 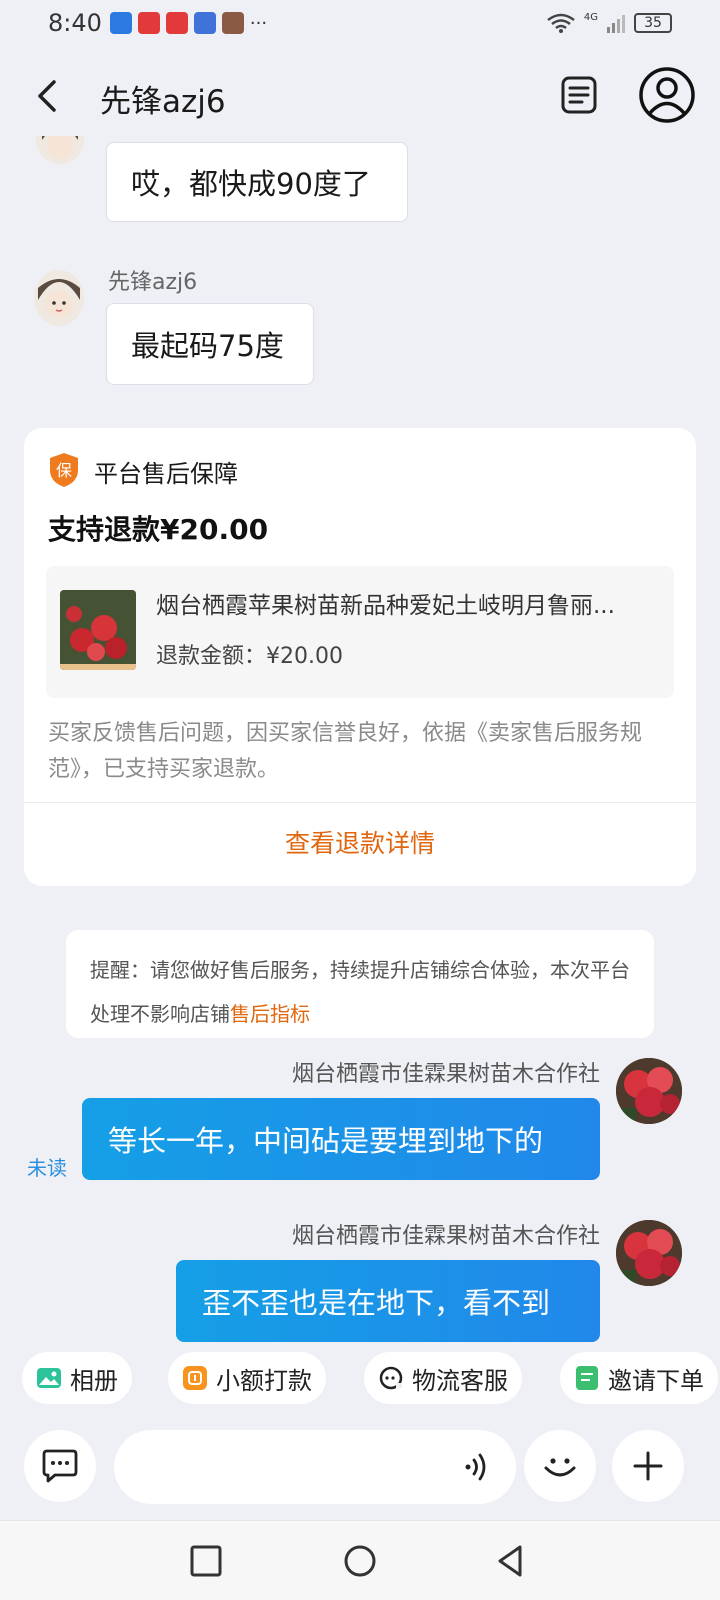 I want to click on input-row, so click(x=360, y=1467).